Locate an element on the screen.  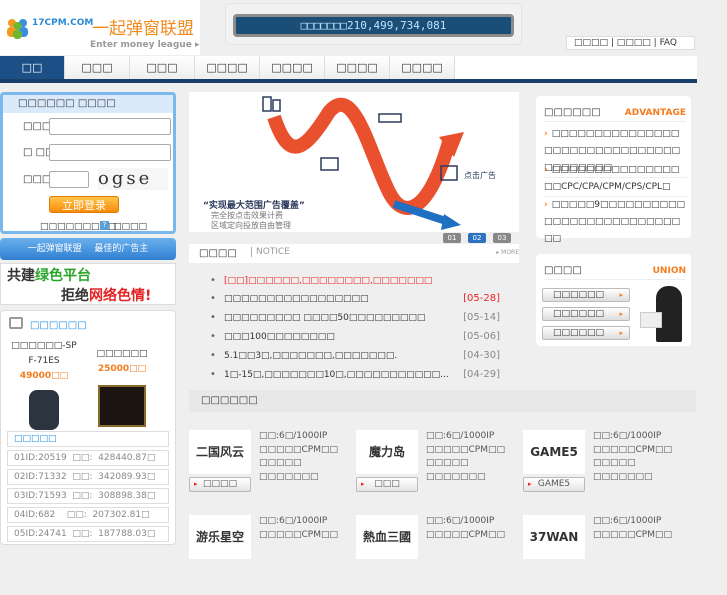
faq-link: FAQ is located at coordinates (668, 43).